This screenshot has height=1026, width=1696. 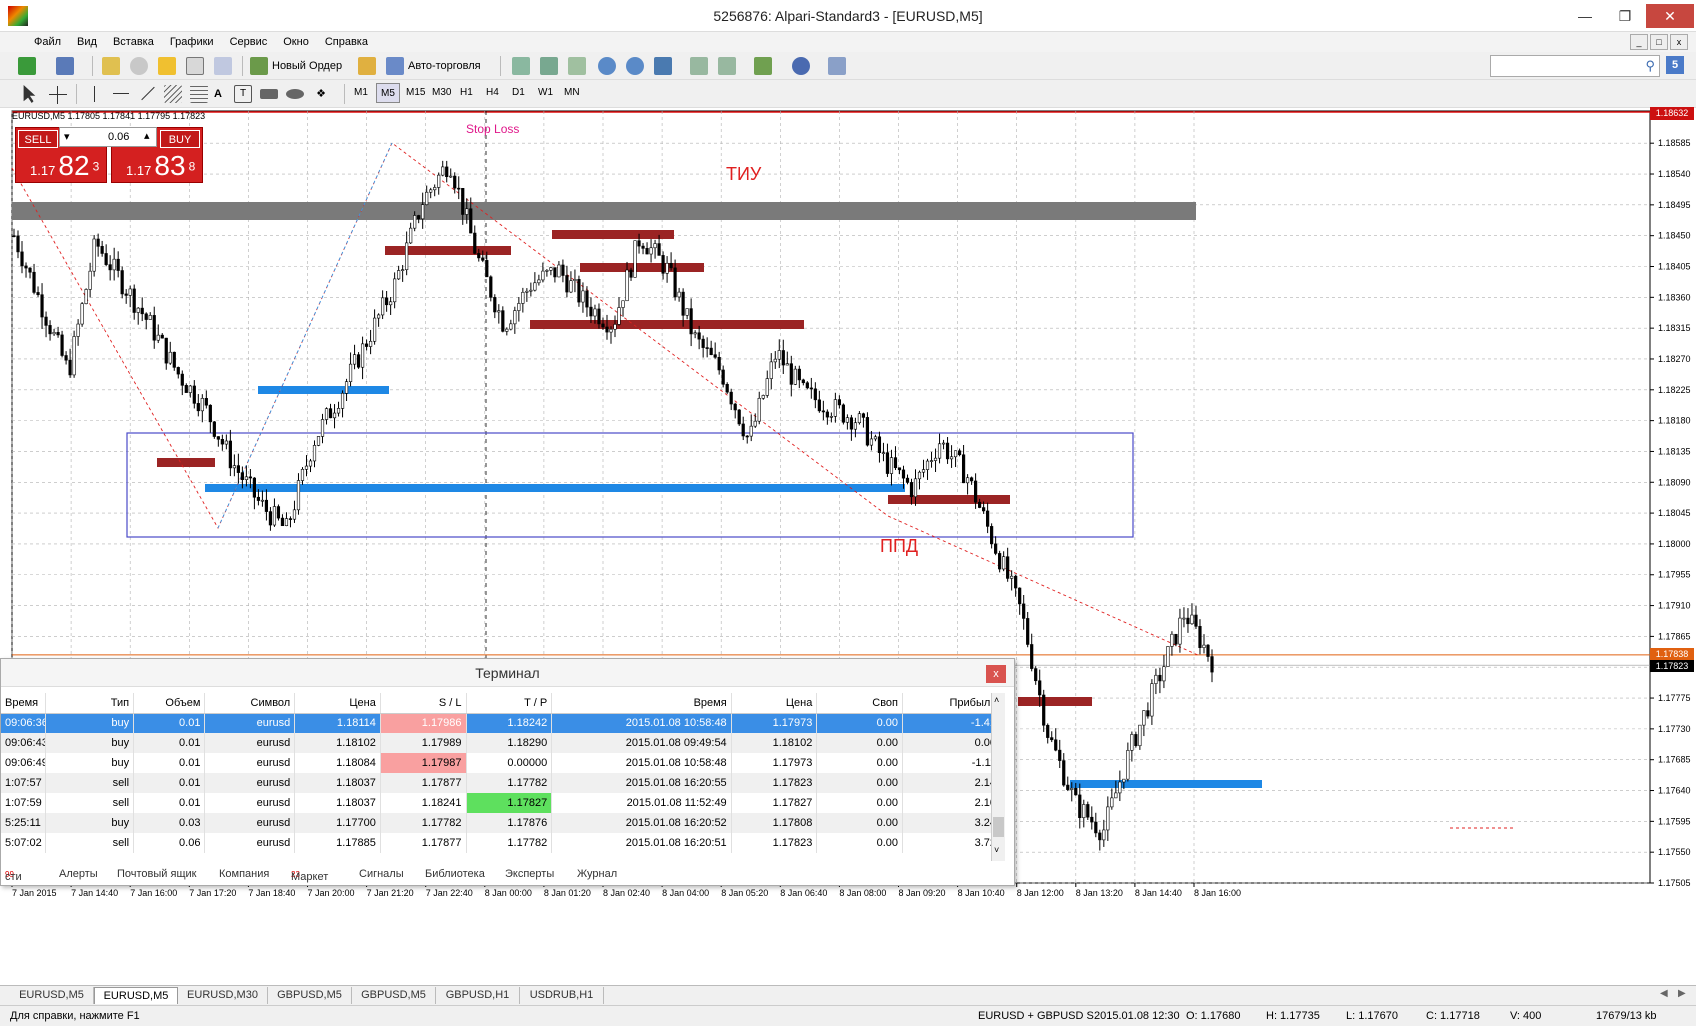 What do you see at coordinates (67, 136) in the screenshot?
I see `lot-decrease-icon: ▾` at bounding box center [67, 136].